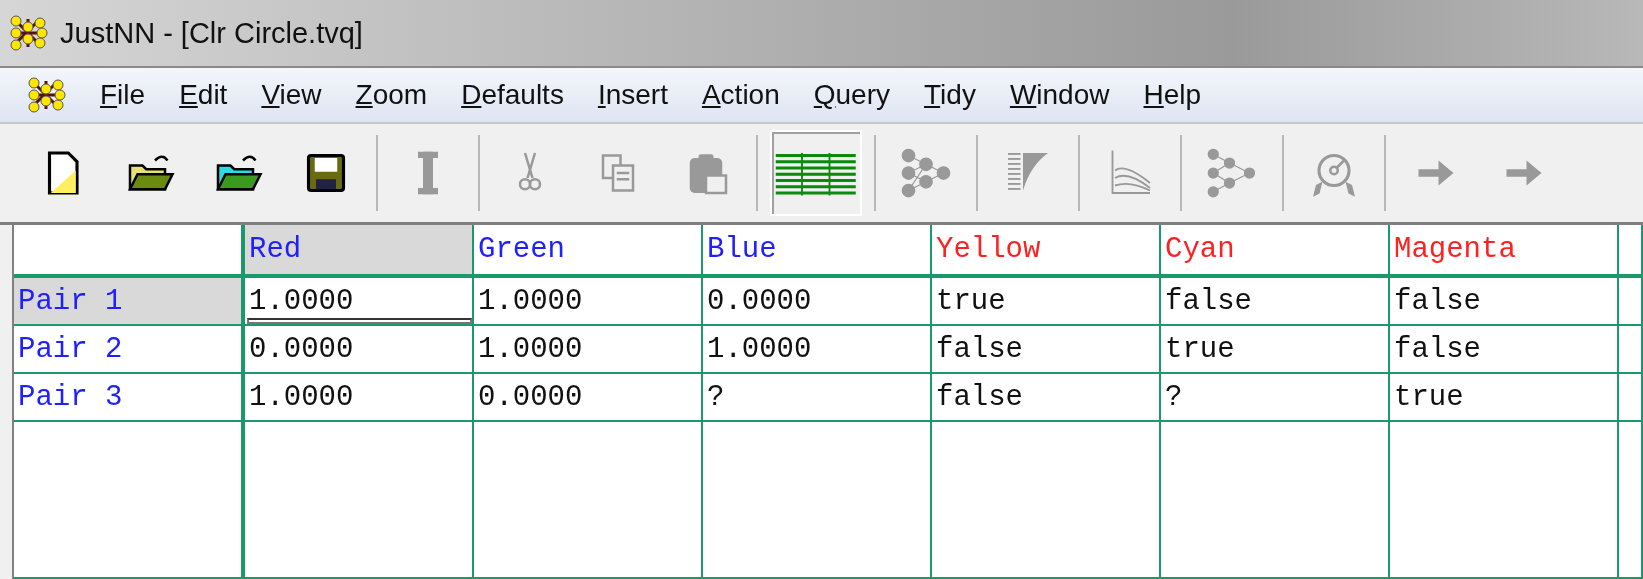  I want to click on column-header: Cyan, so click(1275, 251).